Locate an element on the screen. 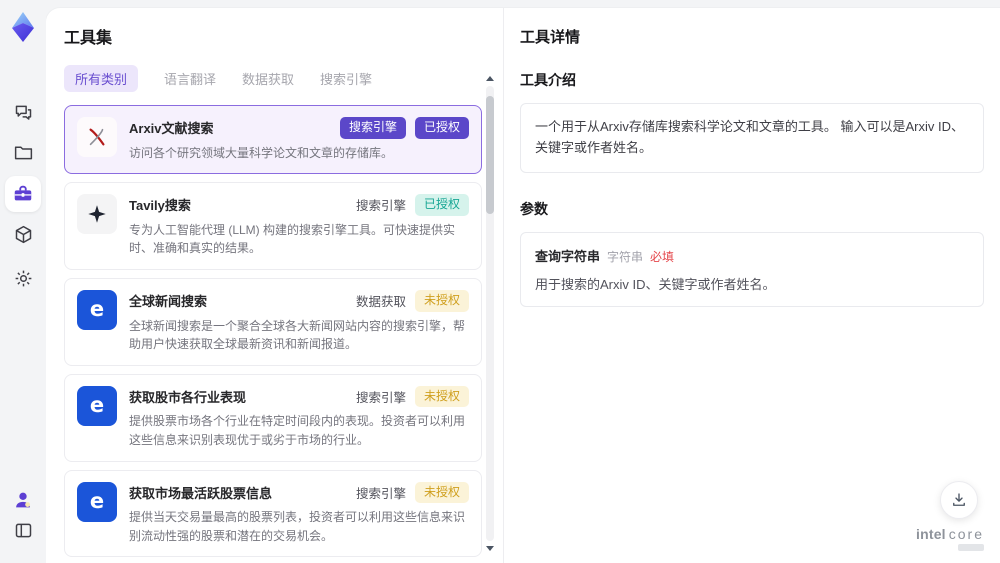  download-button is located at coordinates (959, 500).